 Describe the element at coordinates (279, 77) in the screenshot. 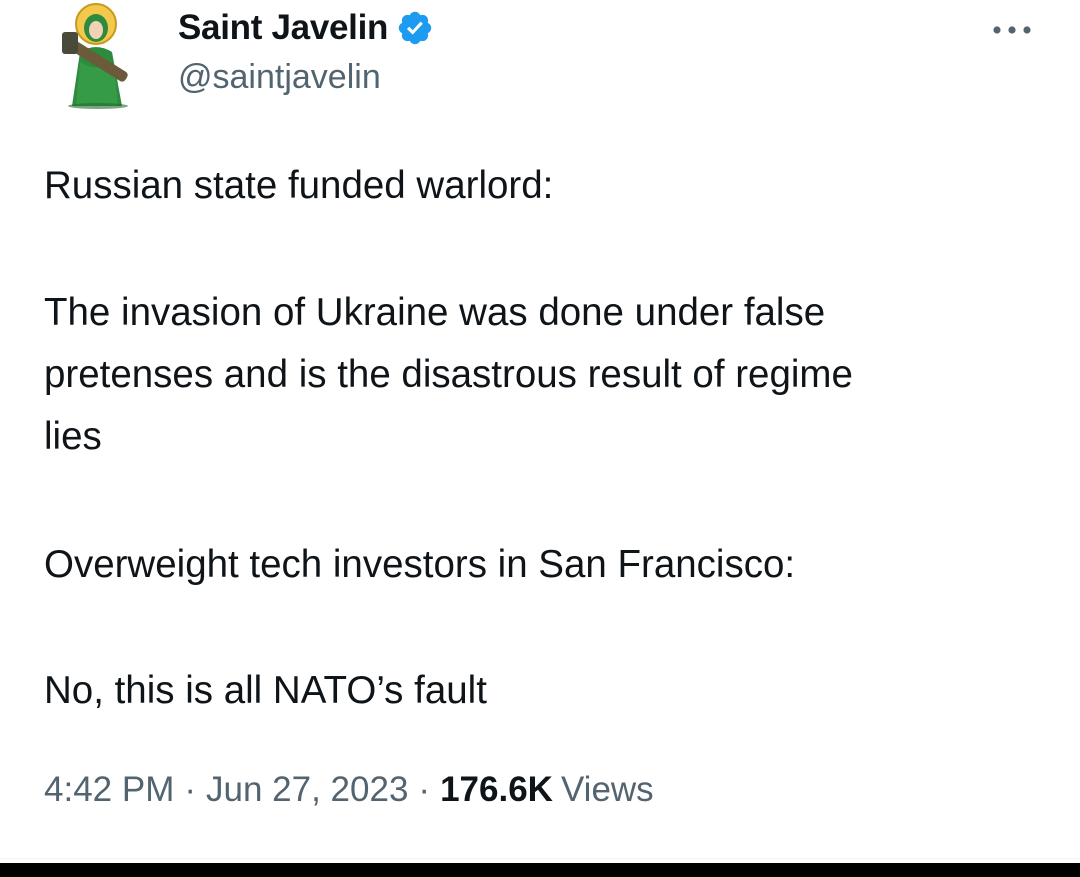

I see `user-handle: @saintjavelin` at that location.